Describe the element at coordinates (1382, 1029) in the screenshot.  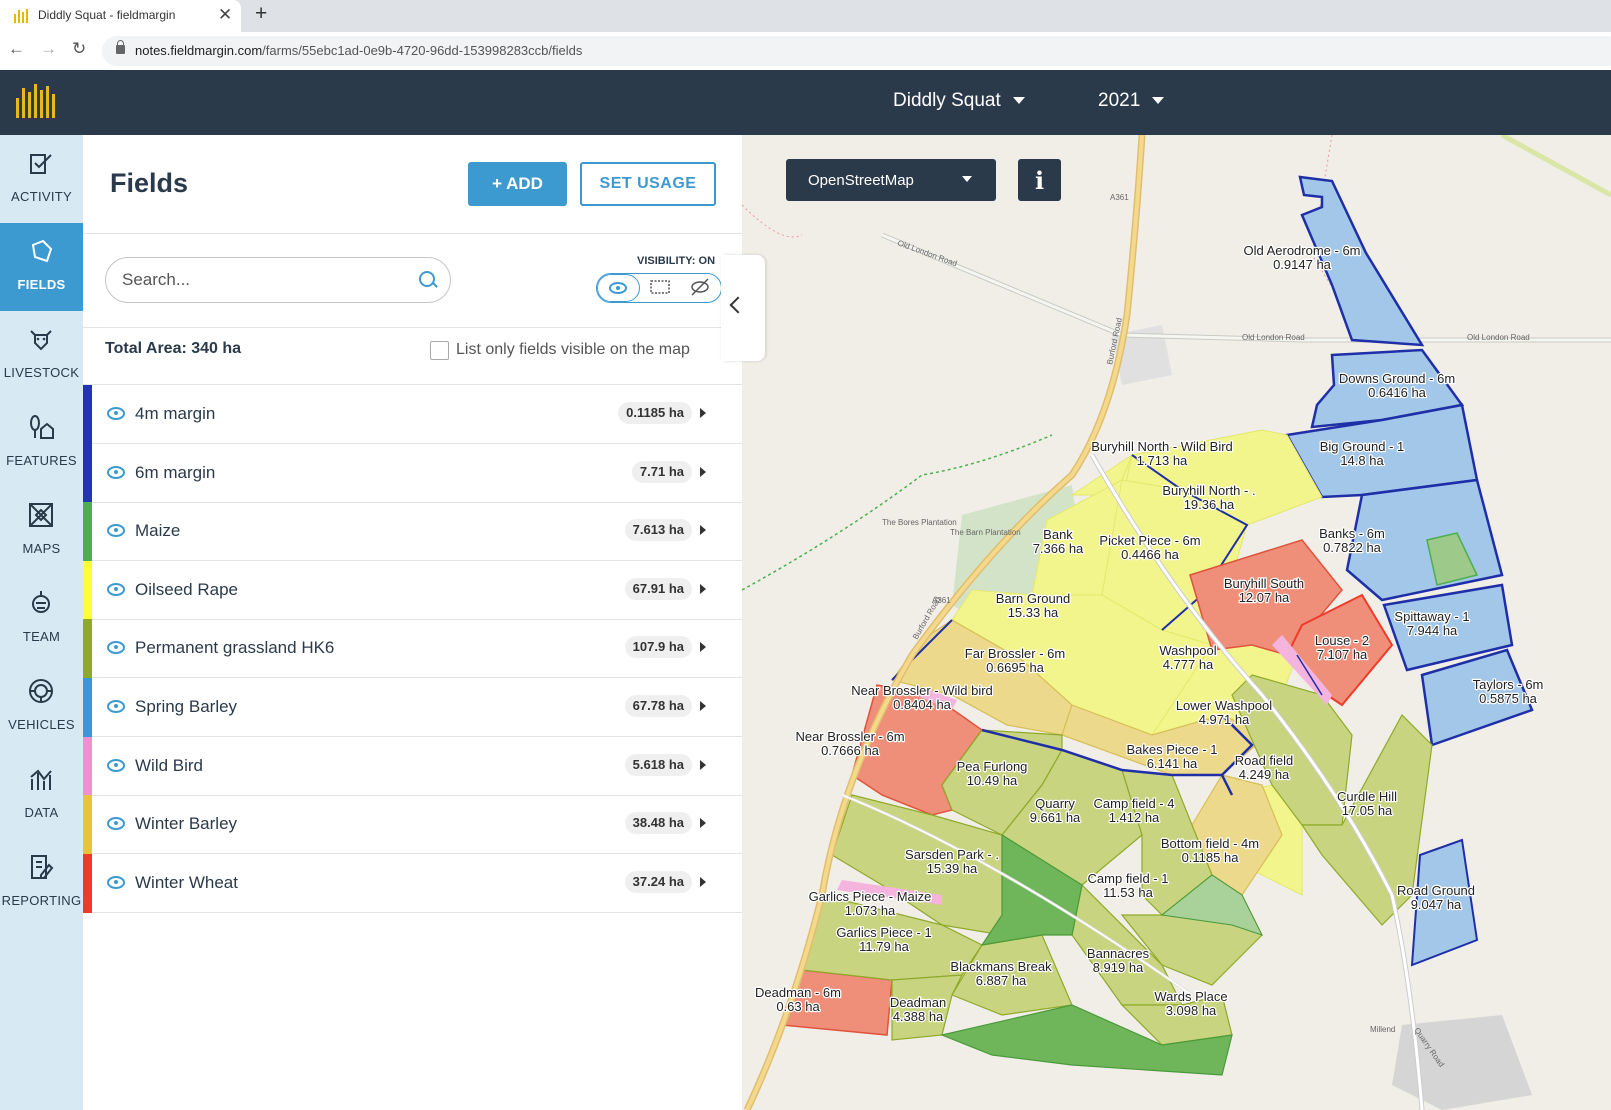
I see `road-label: Millend` at that location.